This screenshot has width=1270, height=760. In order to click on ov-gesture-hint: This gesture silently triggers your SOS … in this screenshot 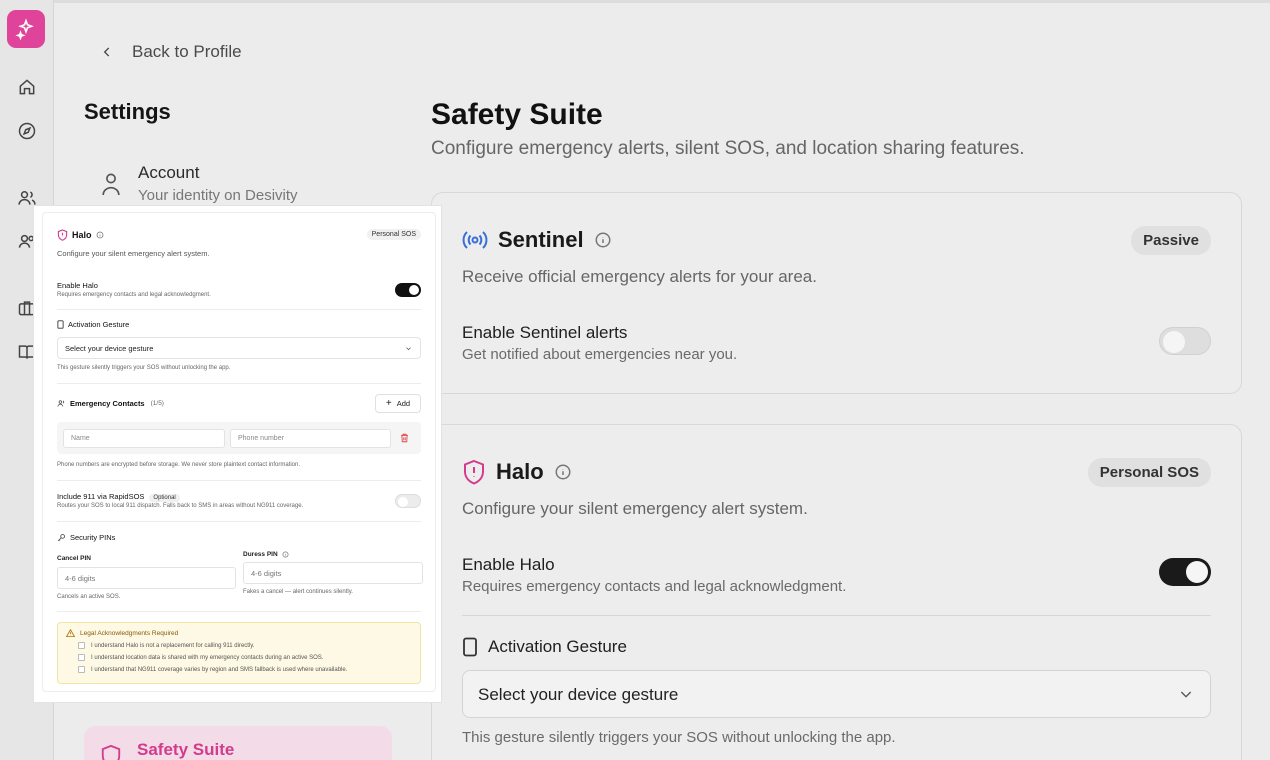, I will do `click(144, 368)`.